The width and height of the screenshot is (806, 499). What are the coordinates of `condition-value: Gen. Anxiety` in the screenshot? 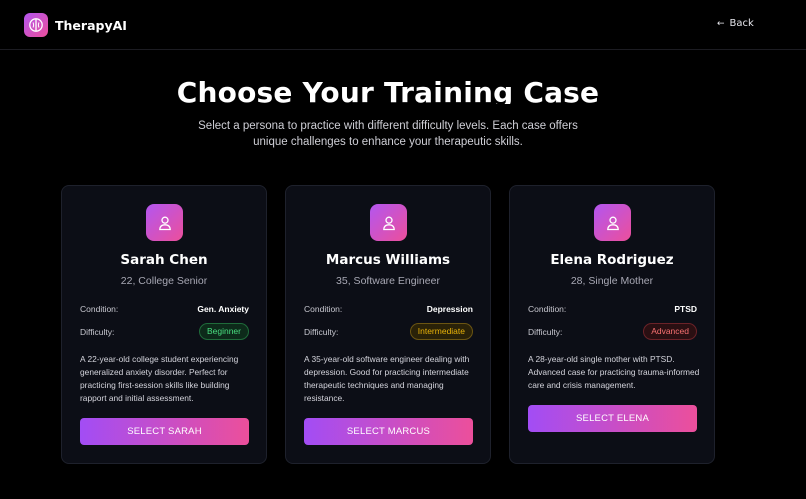 It's located at (223, 309).